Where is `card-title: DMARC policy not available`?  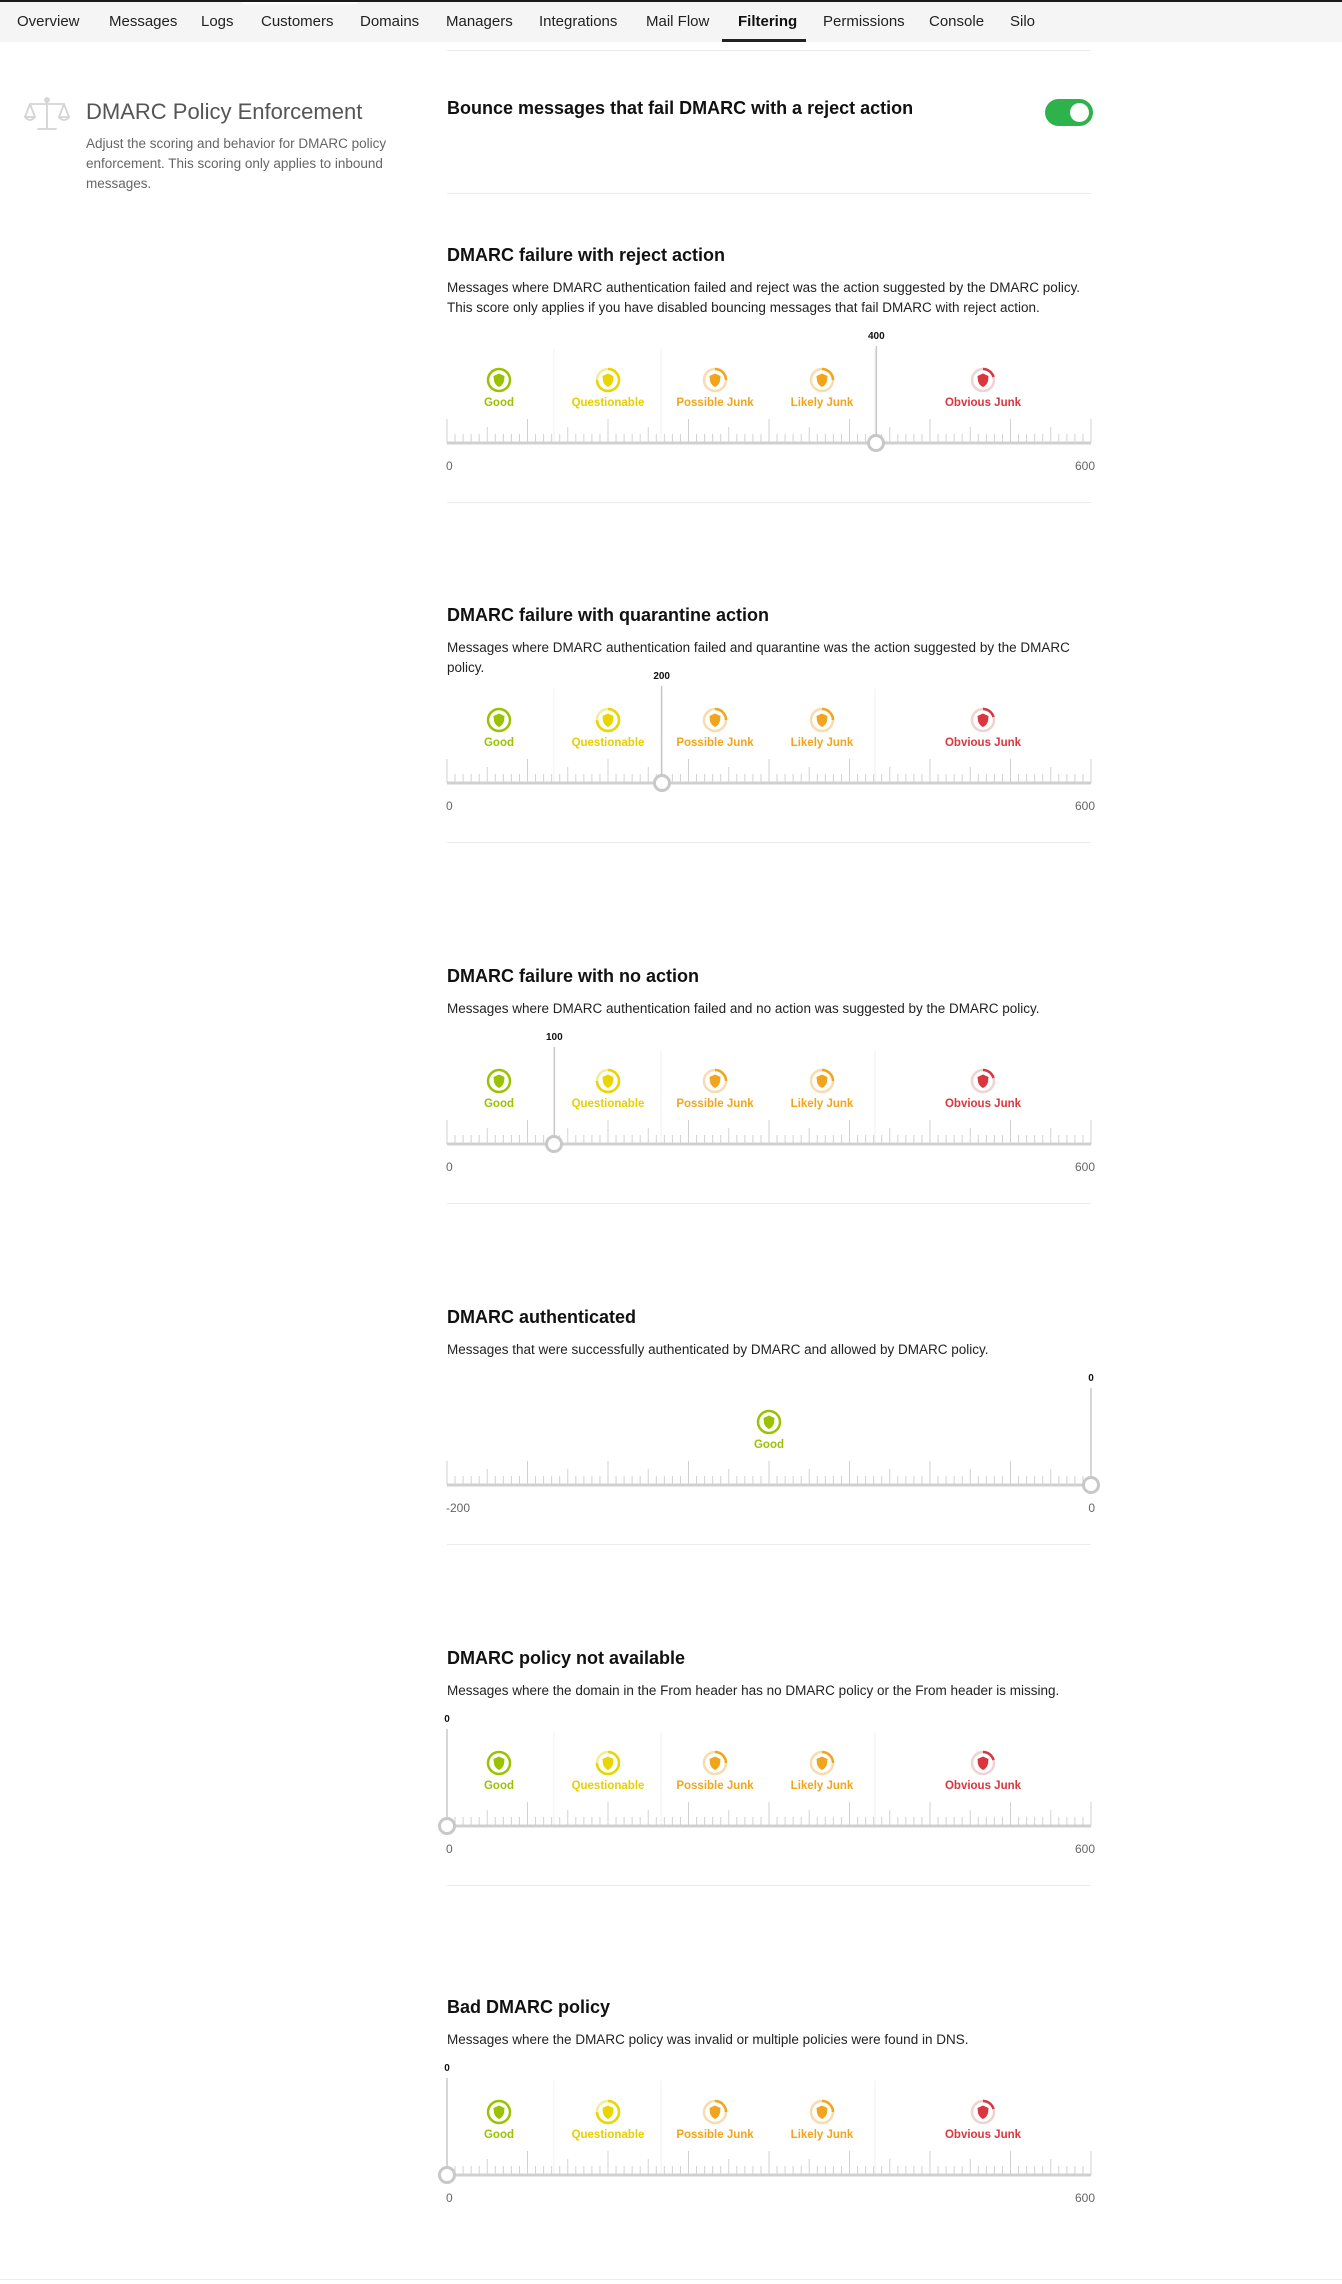
card-title: DMARC policy not available is located at coordinates (566, 1658).